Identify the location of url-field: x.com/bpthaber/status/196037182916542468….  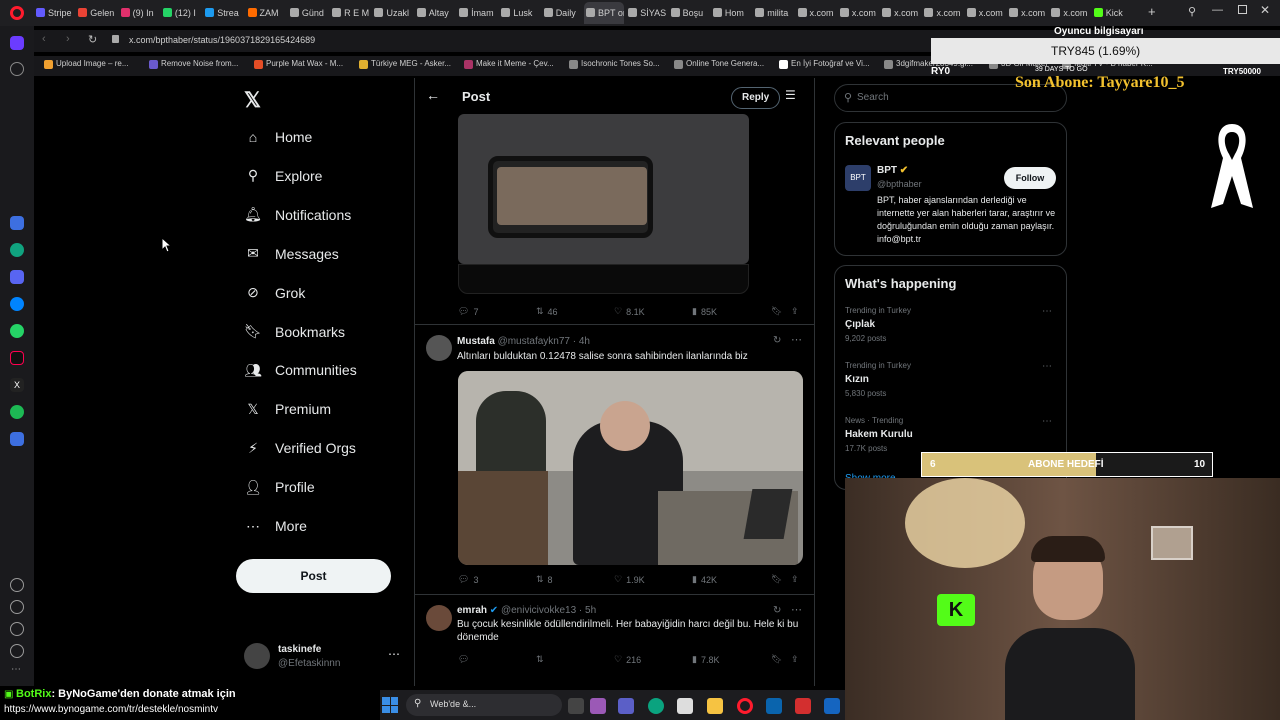
(222, 40).